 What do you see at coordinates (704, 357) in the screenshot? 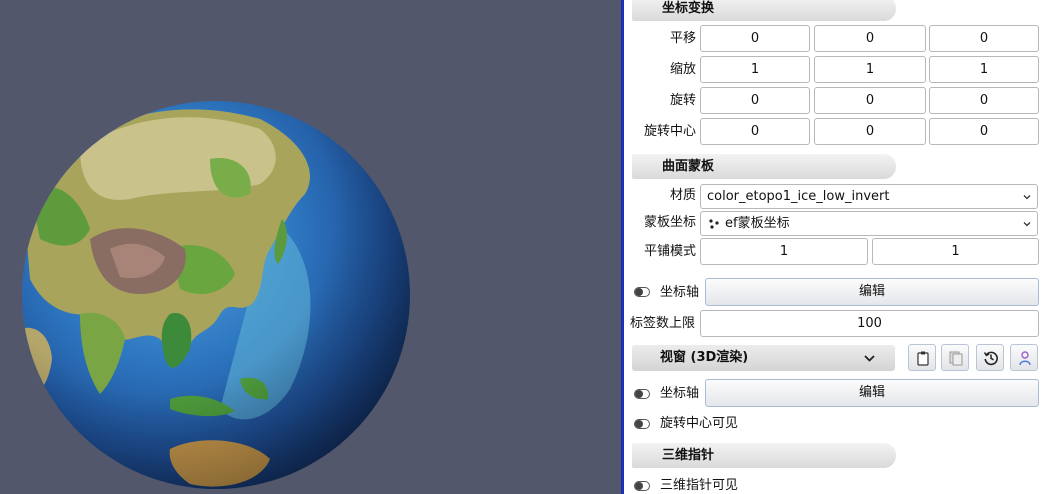
I see `view-title: 视窗 (3D渲染)` at bounding box center [704, 357].